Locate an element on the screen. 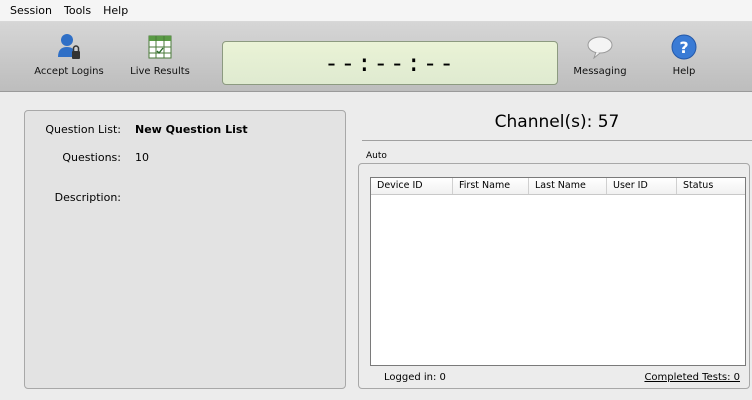 This screenshot has width=752, height=400. user-lock-icon is located at coordinates (69, 47).